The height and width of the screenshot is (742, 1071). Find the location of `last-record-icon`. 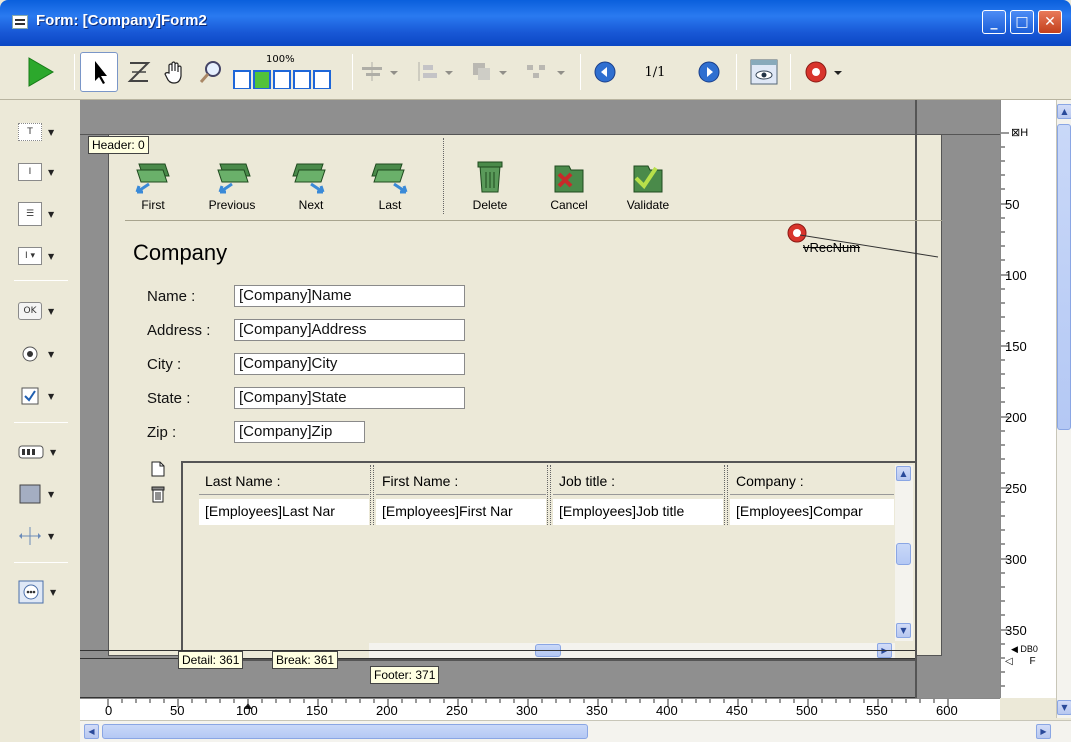

last-record-icon is located at coordinates (389, 178).